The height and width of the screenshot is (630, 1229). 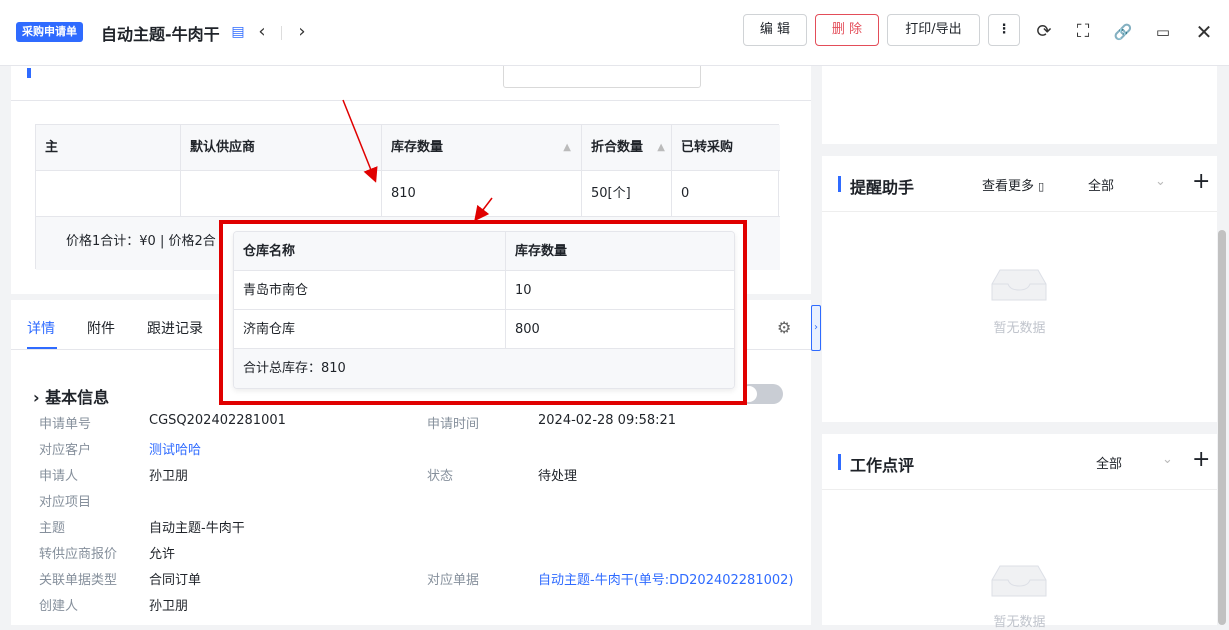 What do you see at coordinates (417, 147) in the screenshot?
I see `col-header-label: 库存数量` at bounding box center [417, 147].